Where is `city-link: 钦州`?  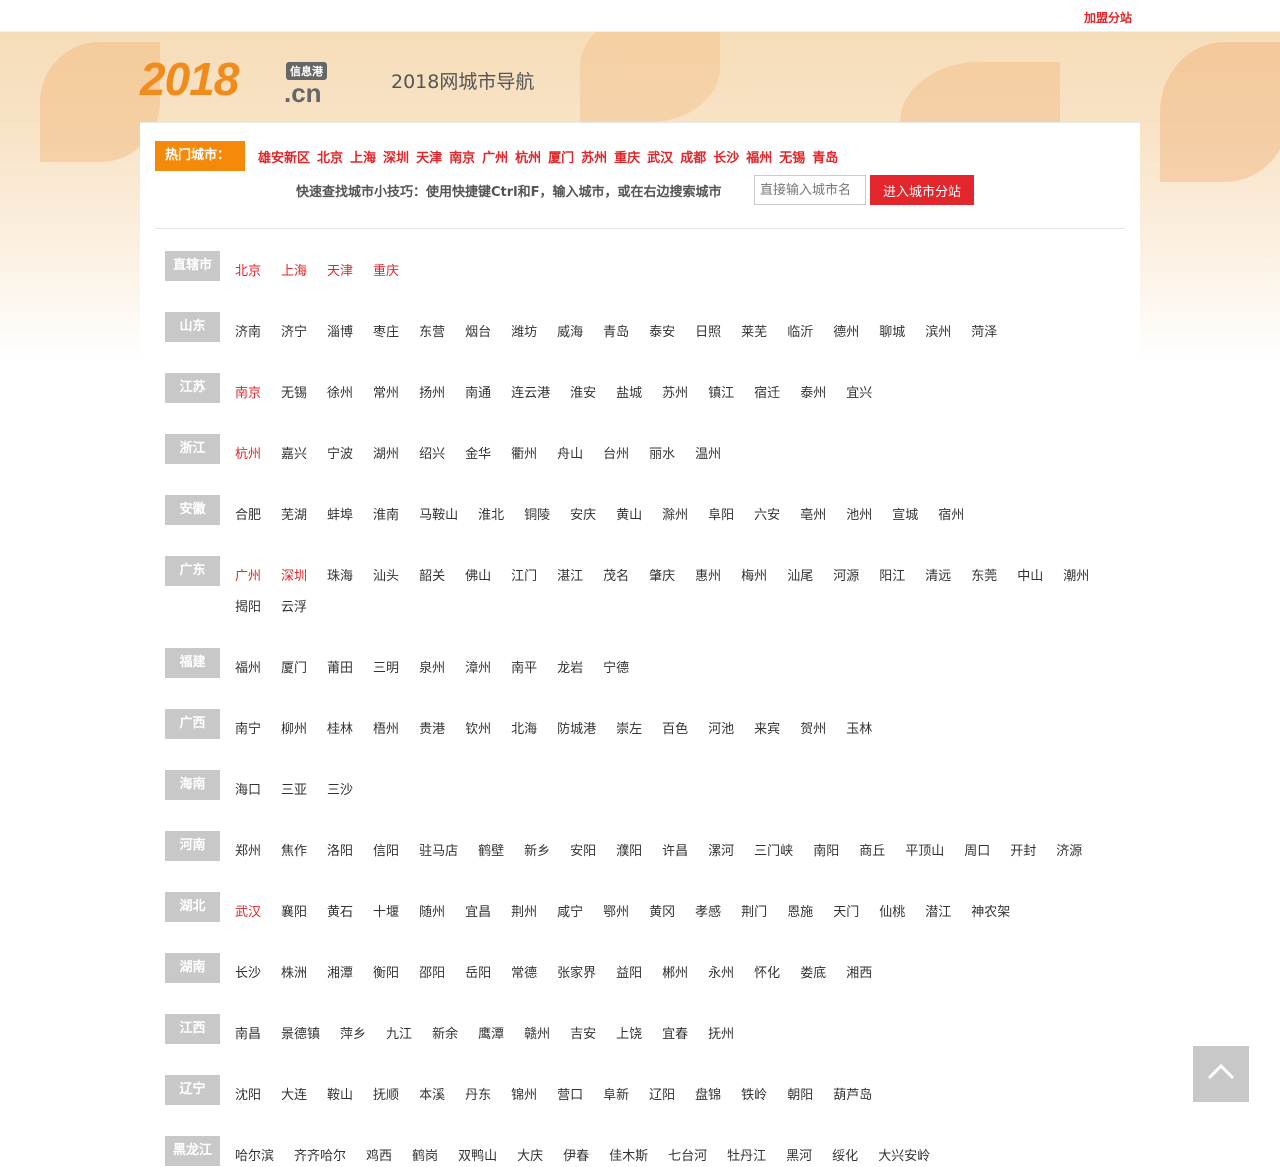
city-link: 钦州 is located at coordinates (478, 730).